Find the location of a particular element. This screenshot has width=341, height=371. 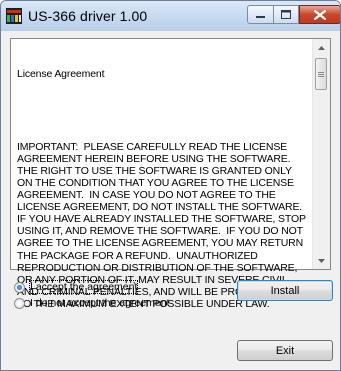

window-title: US-366 driver 1.00 is located at coordinates (88, 16).